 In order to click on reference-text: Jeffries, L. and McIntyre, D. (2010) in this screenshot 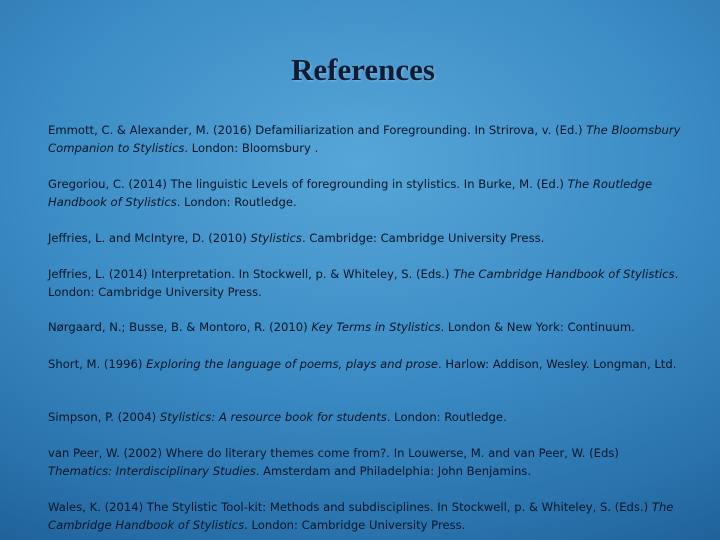, I will do `click(149, 238)`.